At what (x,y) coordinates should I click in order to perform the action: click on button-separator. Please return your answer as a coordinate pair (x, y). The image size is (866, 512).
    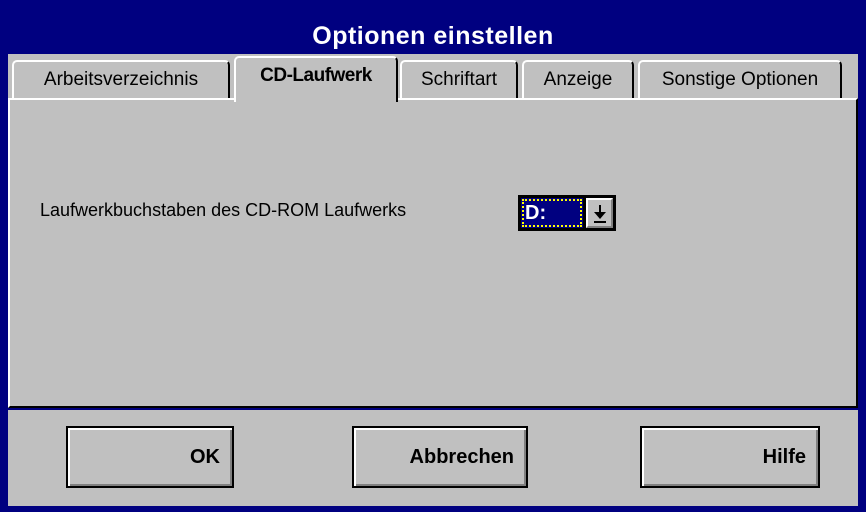
    Looking at the image, I should click on (433, 409).